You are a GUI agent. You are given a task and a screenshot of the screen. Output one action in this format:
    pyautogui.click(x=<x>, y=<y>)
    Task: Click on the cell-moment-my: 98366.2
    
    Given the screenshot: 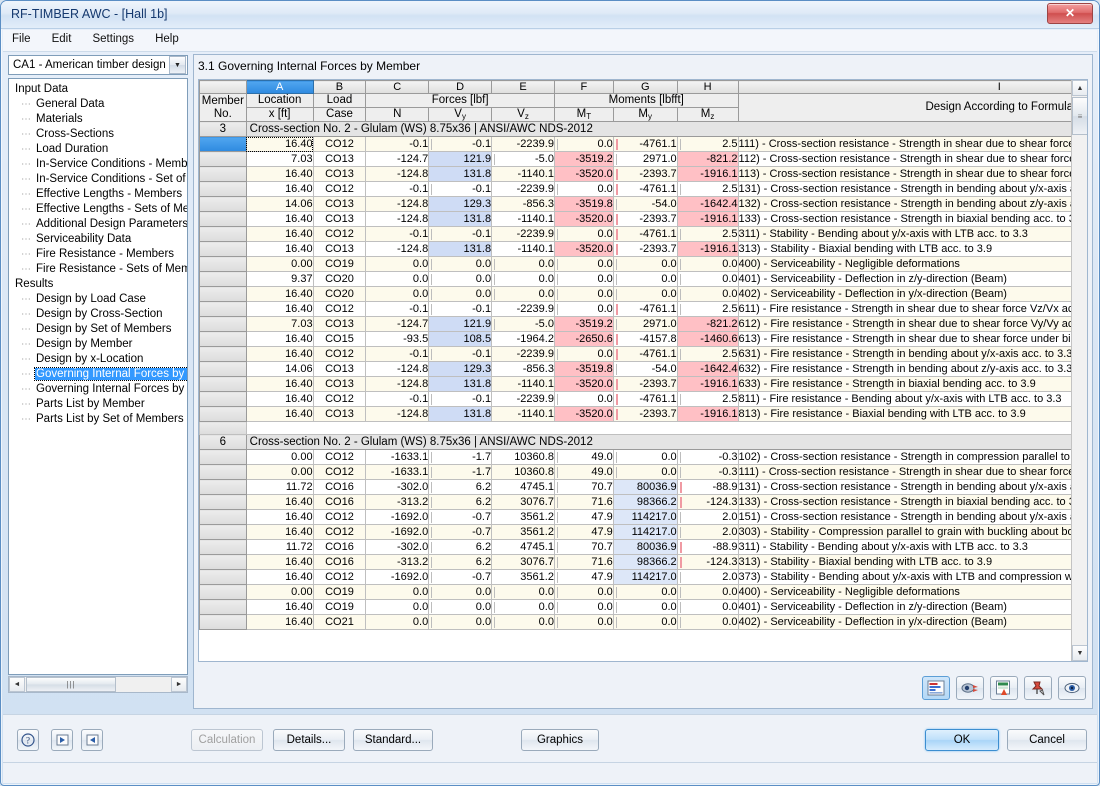 What is the action you would take?
    pyautogui.click(x=645, y=562)
    